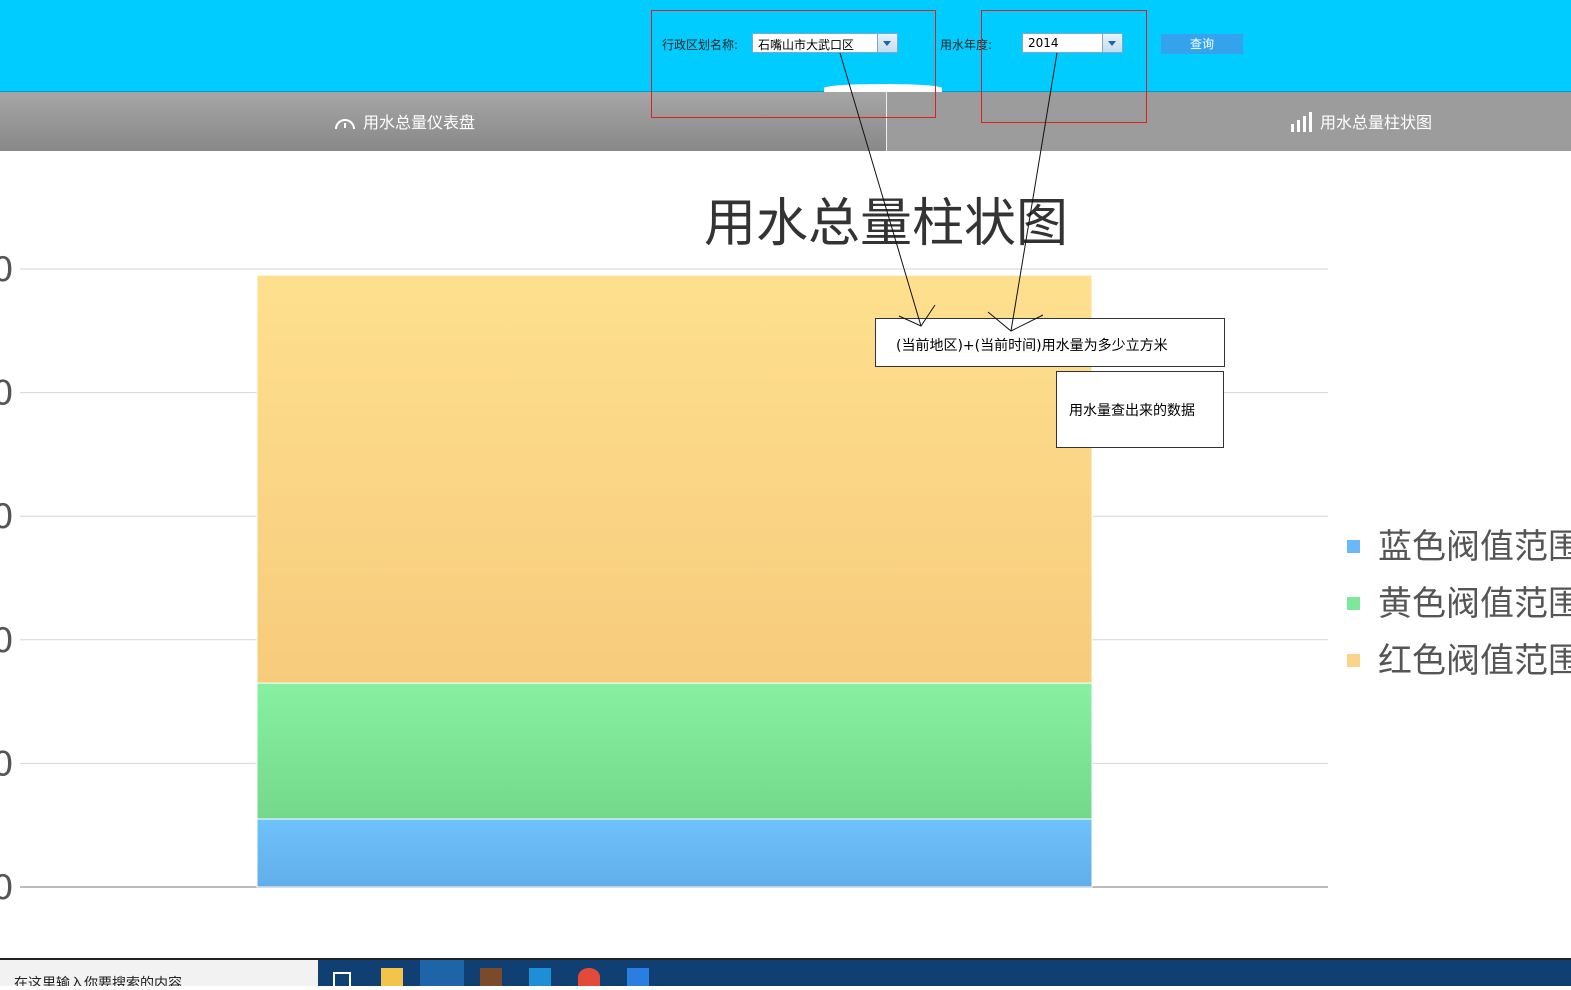 This screenshot has height=990, width=1571. I want to click on legend-label: 黄色阀值范围, so click(1474, 604).